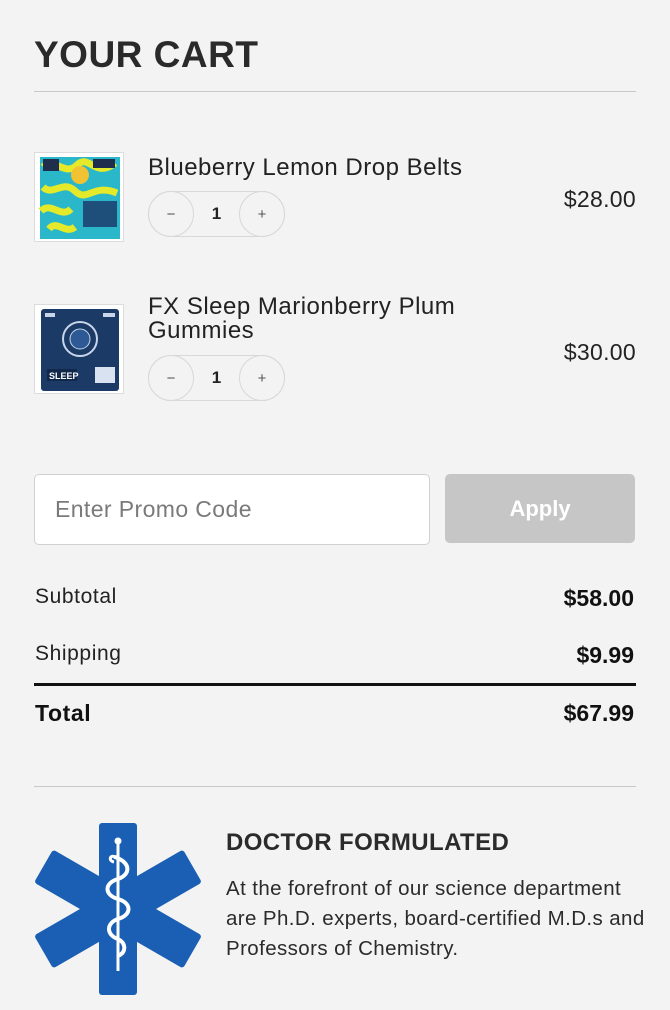 This screenshot has height=1010, width=670. I want to click on subtotal-label: Subtotal, so click(76, 596).